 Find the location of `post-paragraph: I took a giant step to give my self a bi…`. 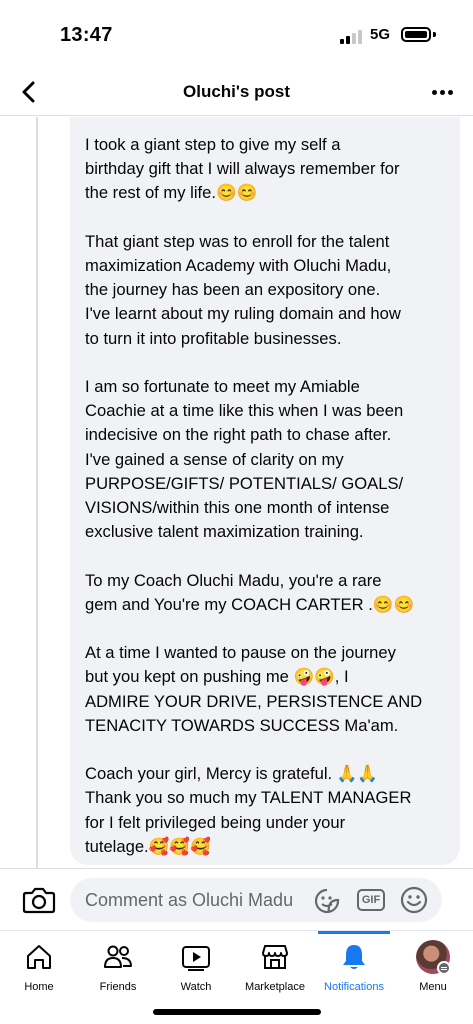

post-paragraph: I took a giant step to give my self a bi… is located at coordinates (242, 169).